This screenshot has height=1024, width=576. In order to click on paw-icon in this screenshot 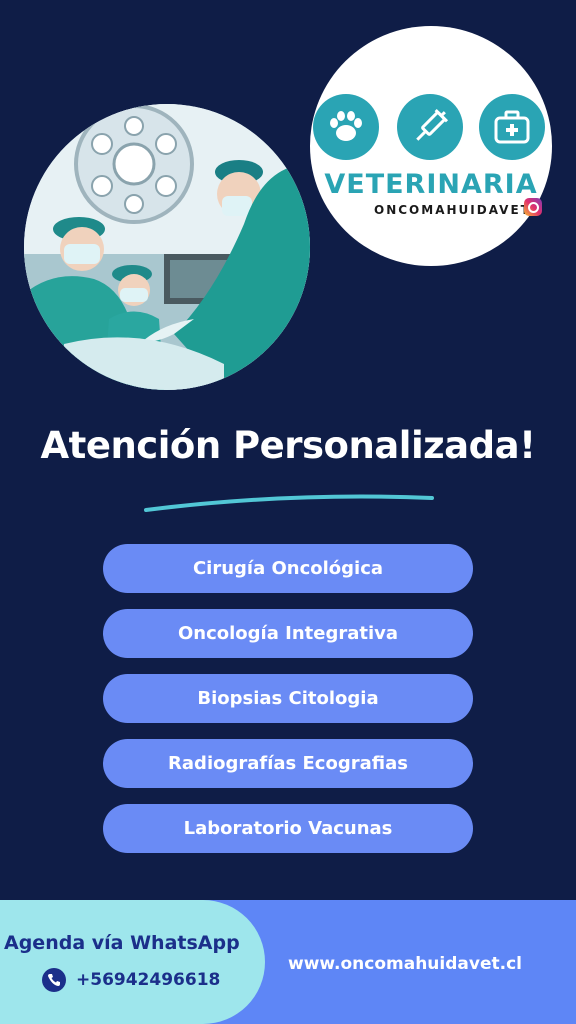, I will do `click(346, 127)`.